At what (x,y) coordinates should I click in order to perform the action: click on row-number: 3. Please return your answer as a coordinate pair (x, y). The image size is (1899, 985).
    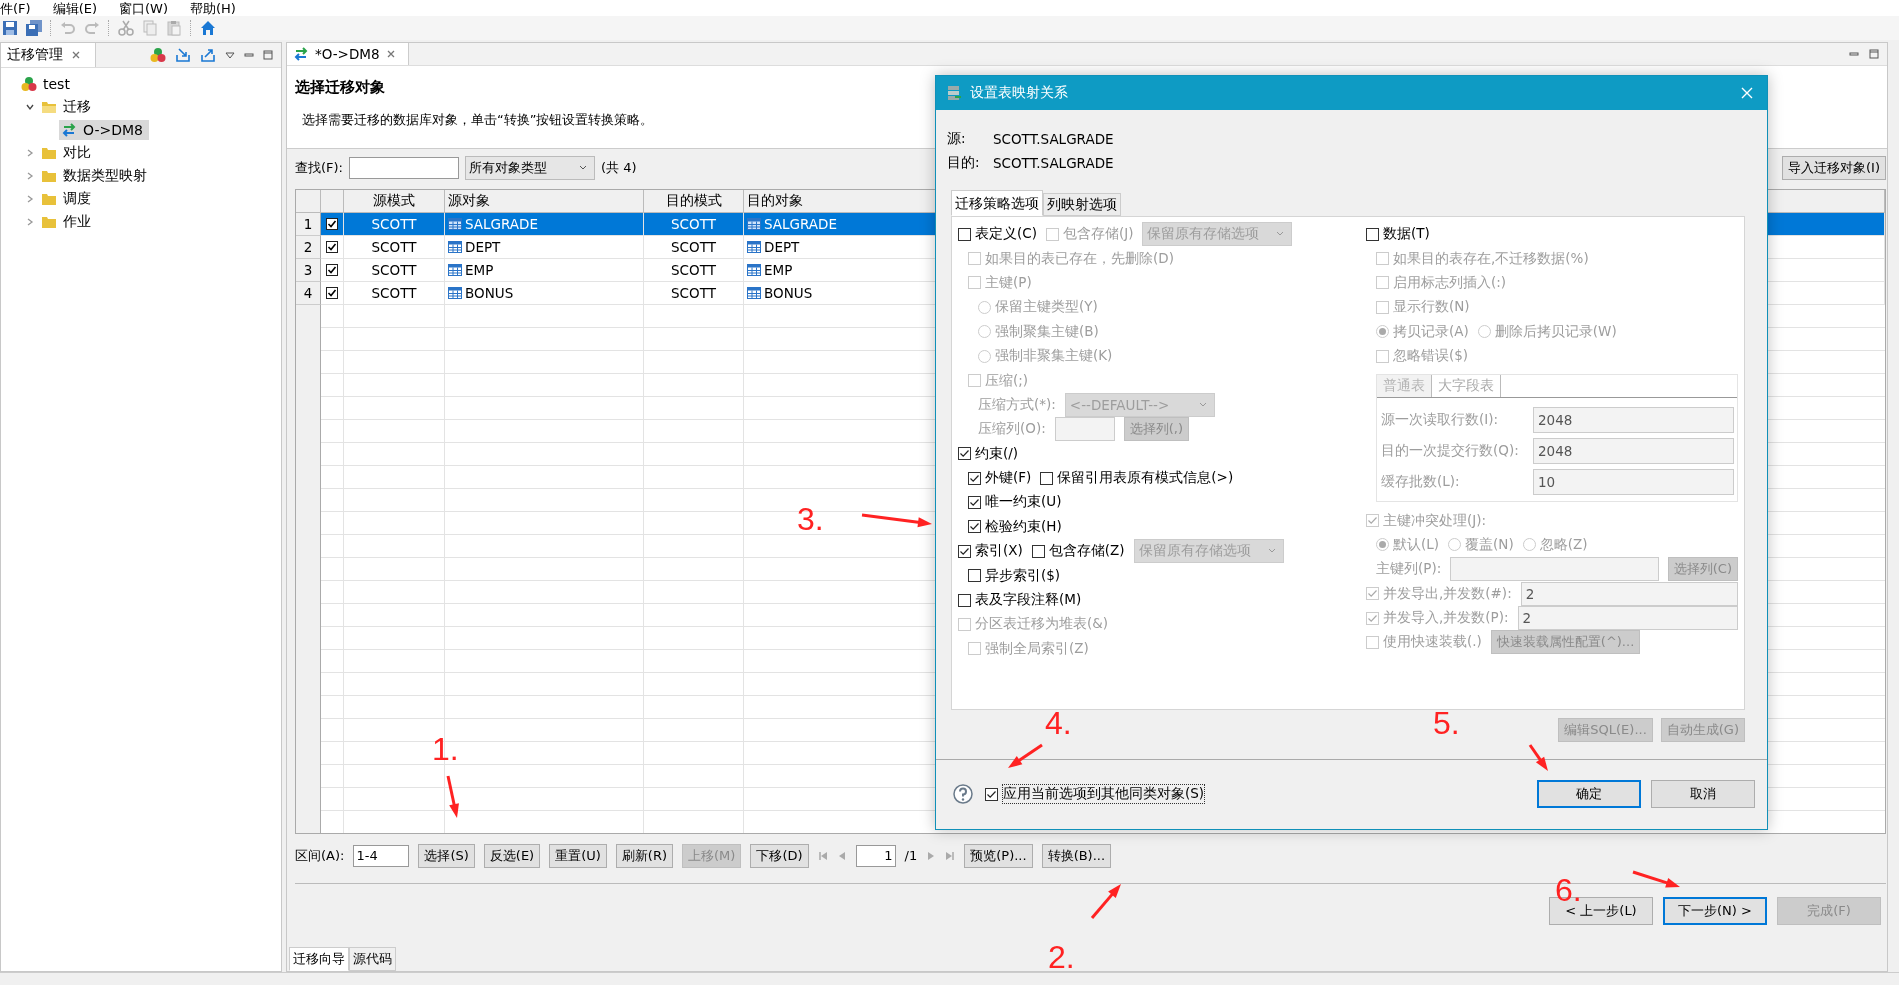
    Looking at the image, I should click on (308, 270).